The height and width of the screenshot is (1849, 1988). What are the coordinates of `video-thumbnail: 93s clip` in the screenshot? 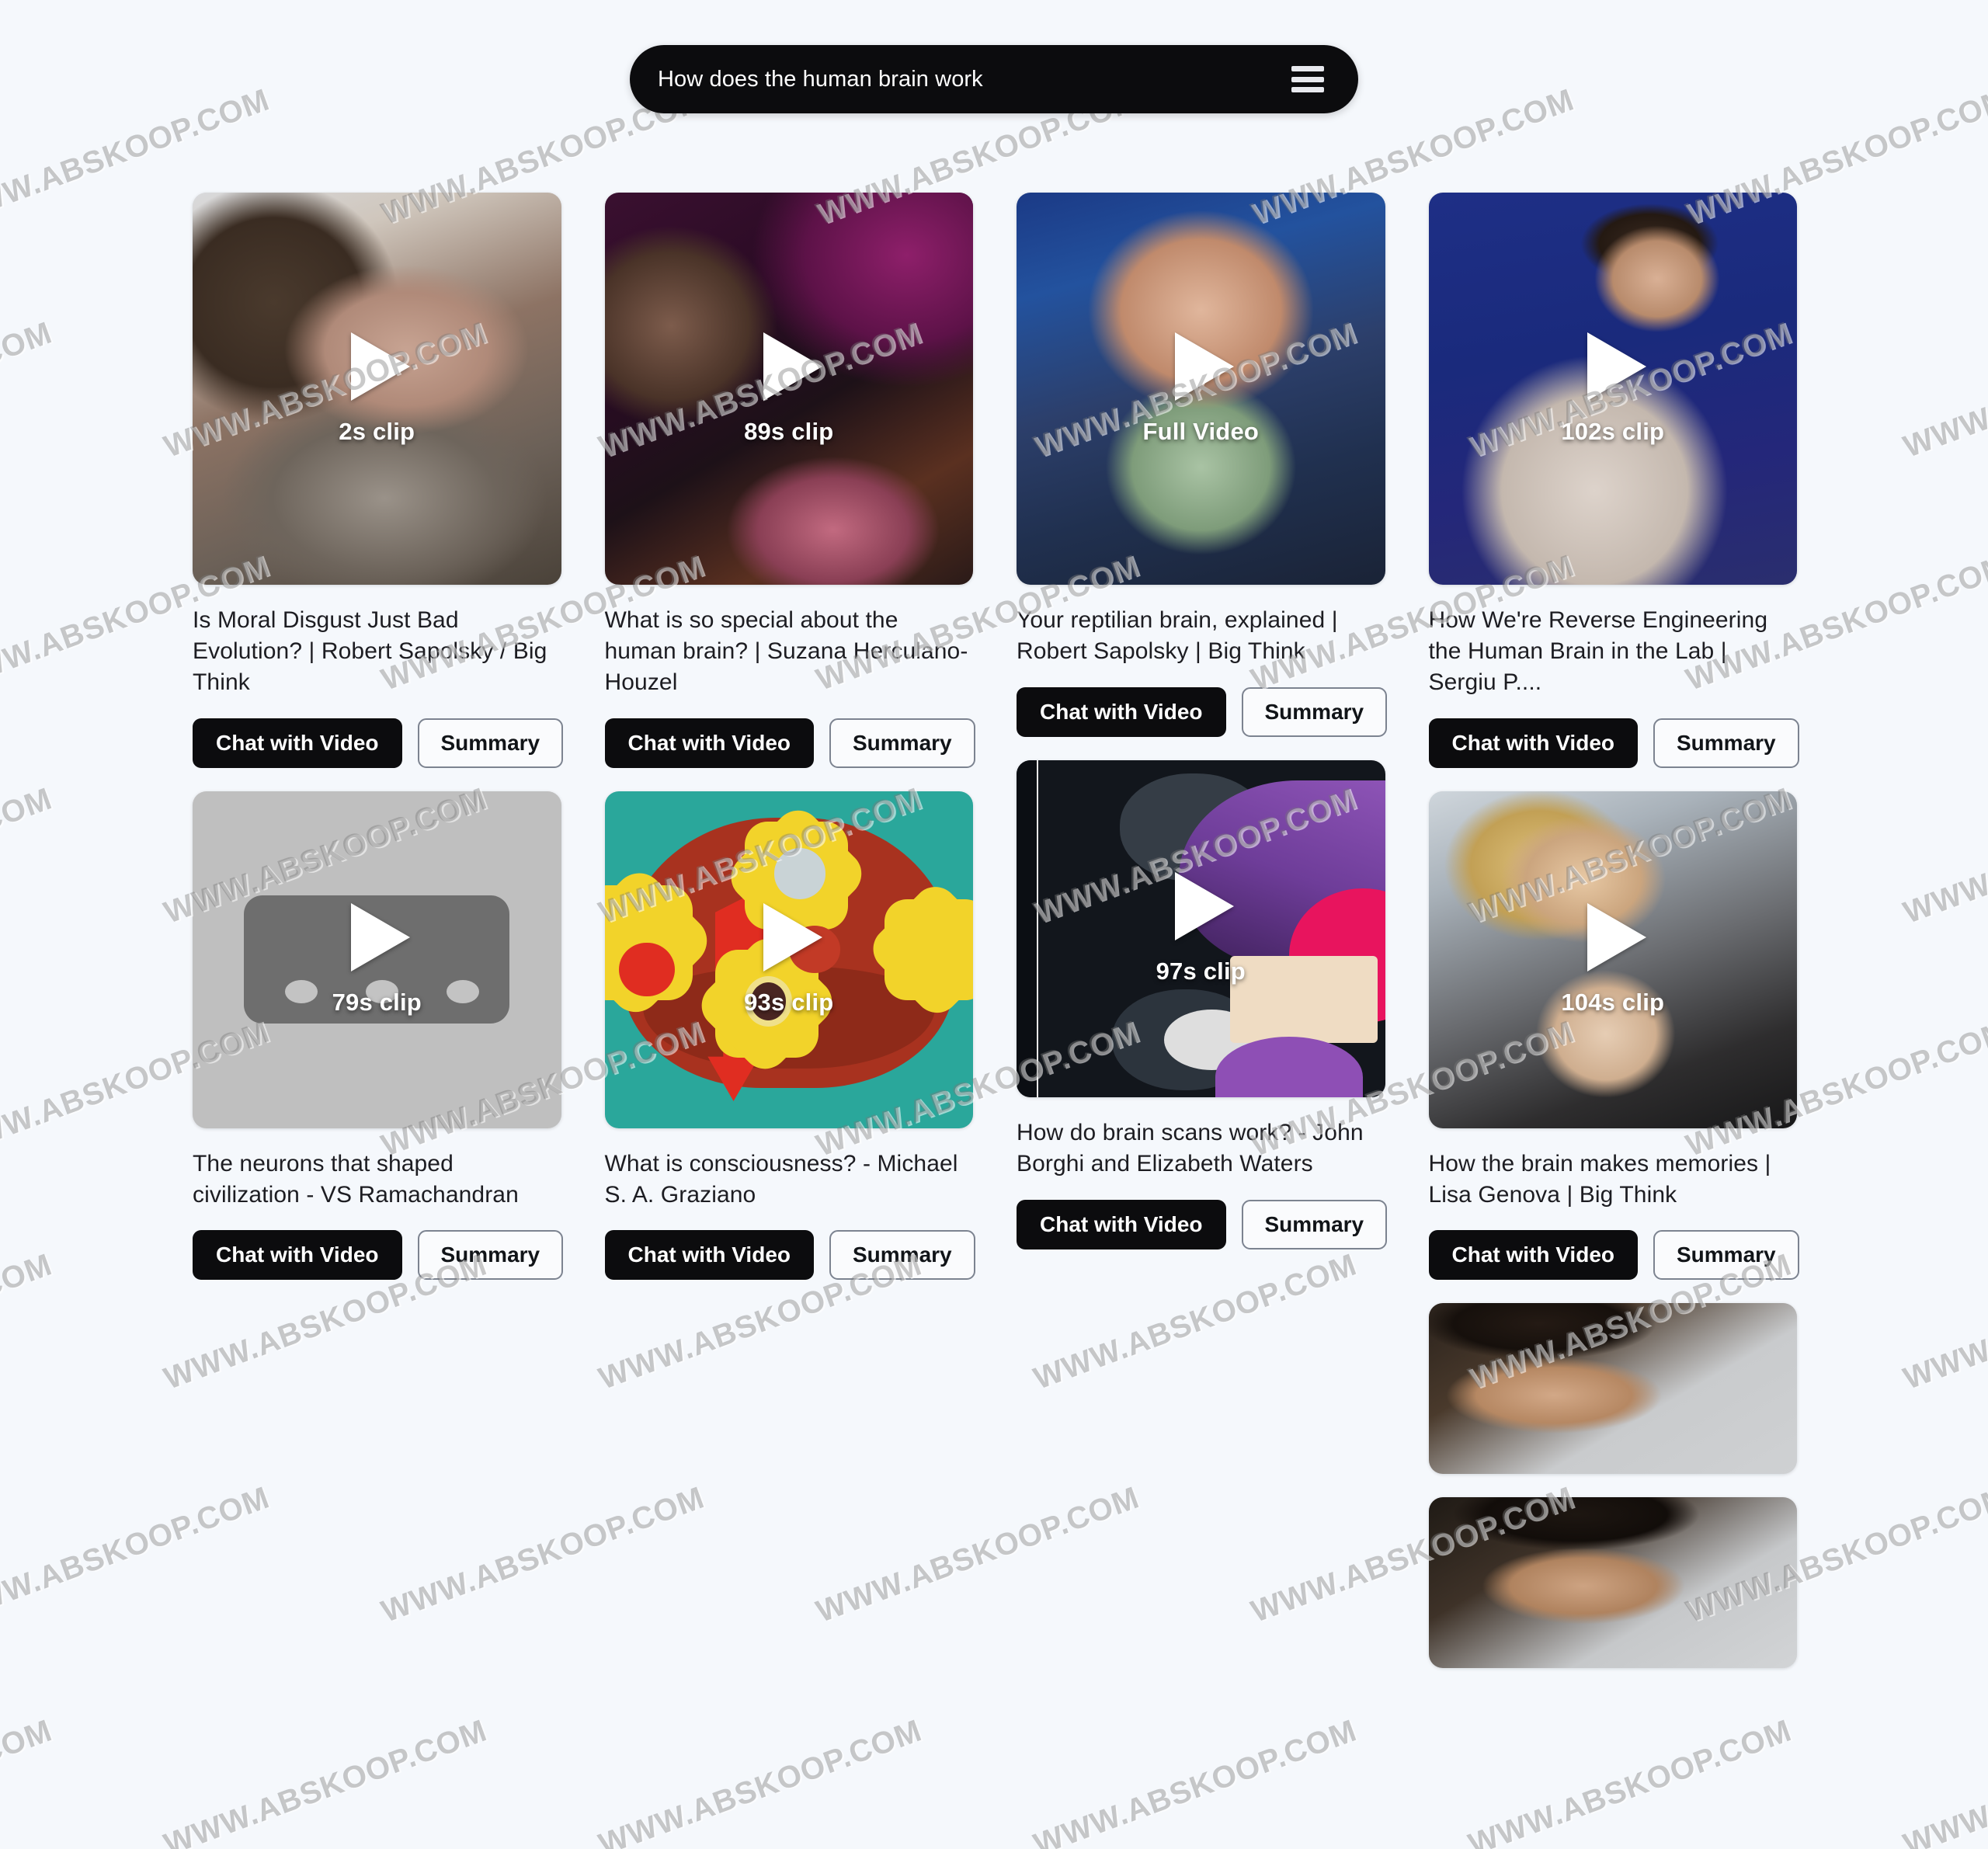 It's located at (789, 959).